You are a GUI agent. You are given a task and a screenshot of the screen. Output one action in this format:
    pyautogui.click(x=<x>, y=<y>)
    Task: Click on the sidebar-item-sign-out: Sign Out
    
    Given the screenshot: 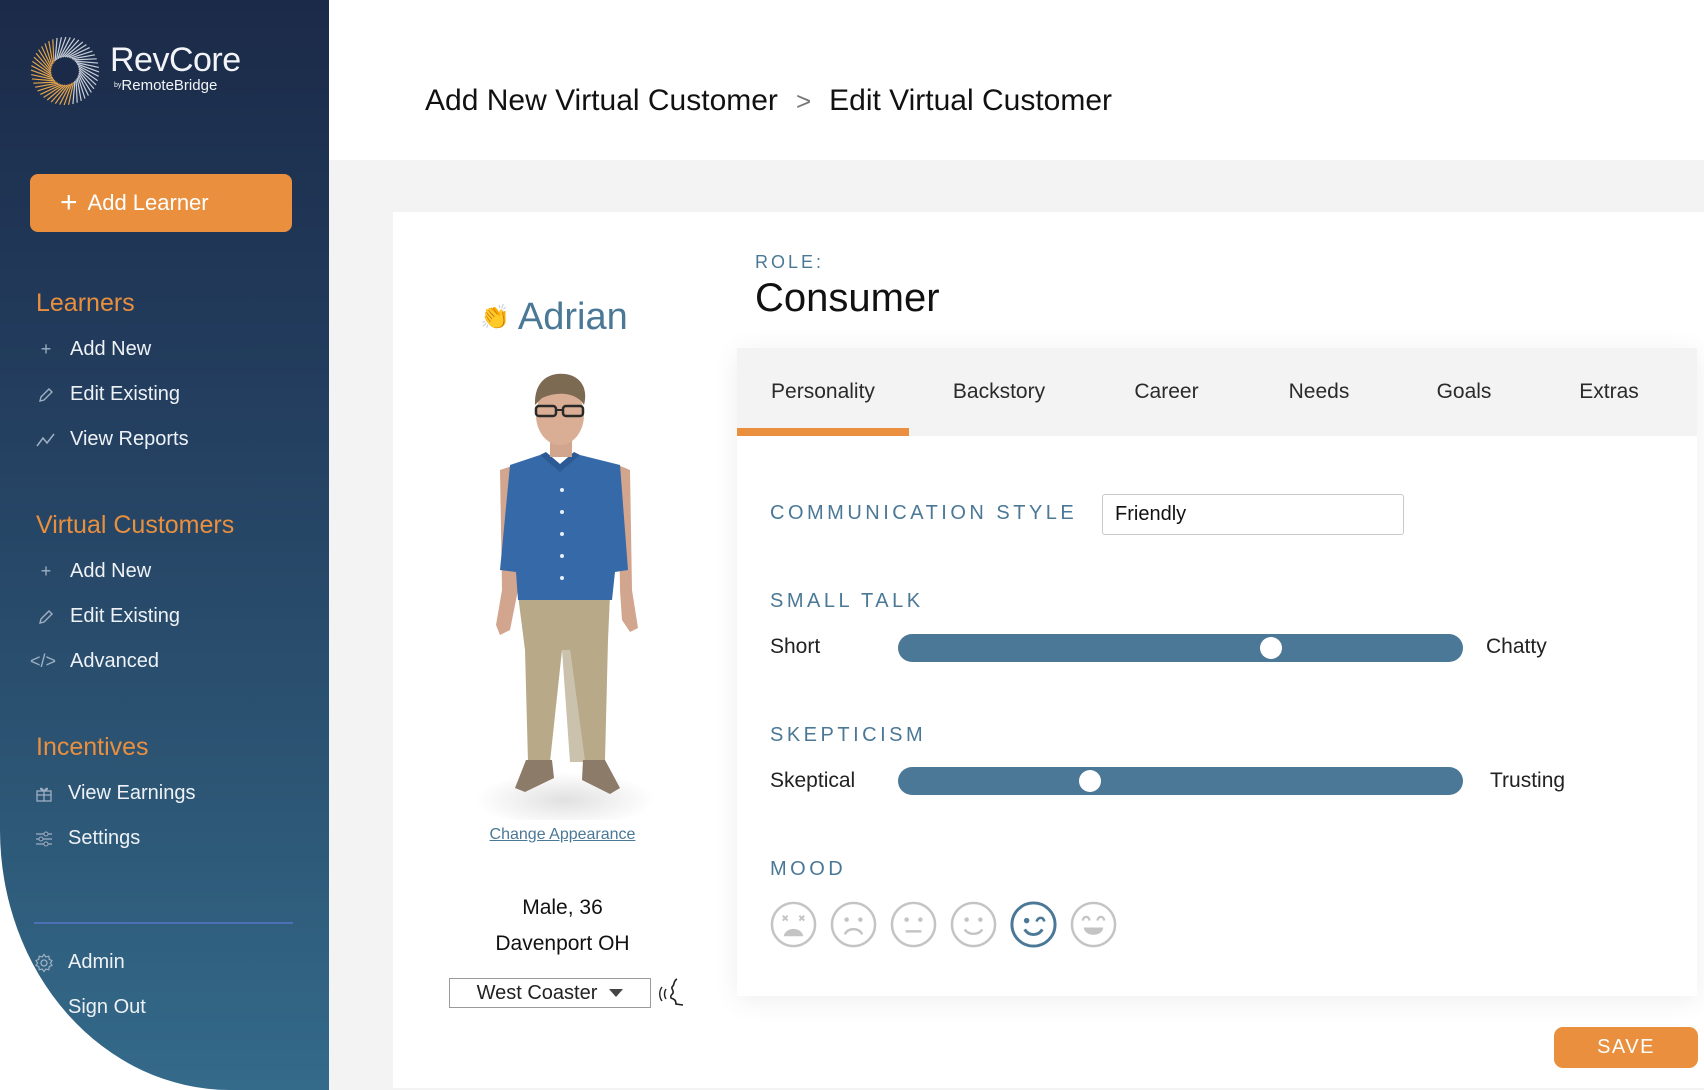 What is the action you would take?
    pyautogui.click(x=89, y=1007)
    